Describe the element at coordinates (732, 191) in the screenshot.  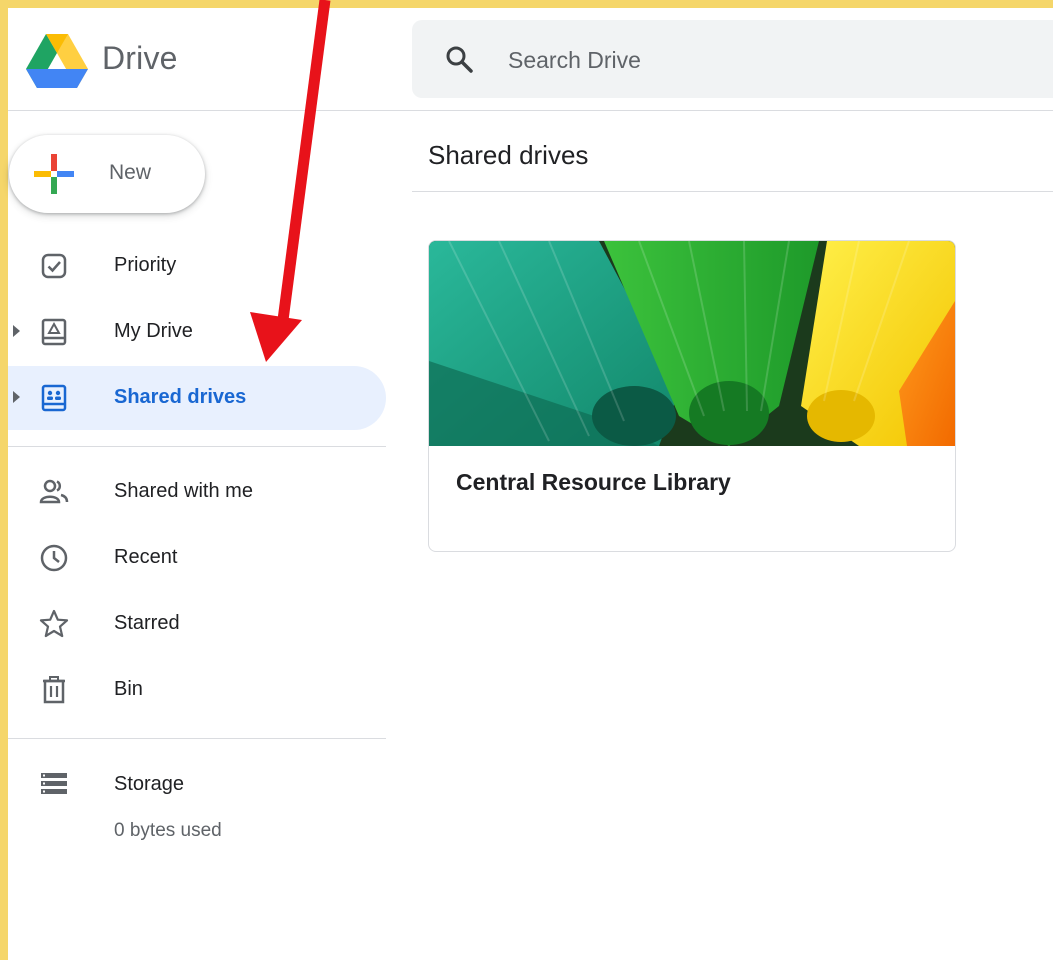
I see `main-header-divider` at that location.